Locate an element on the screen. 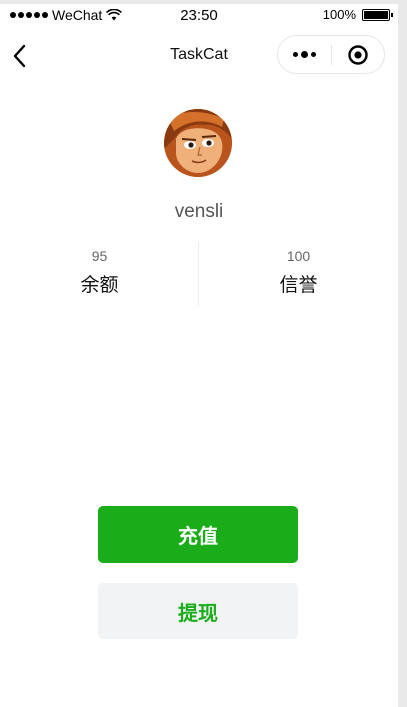 This screenshot has height=707, width=407. stat-balance: 95 余额 is located at coordinates (99, 274).